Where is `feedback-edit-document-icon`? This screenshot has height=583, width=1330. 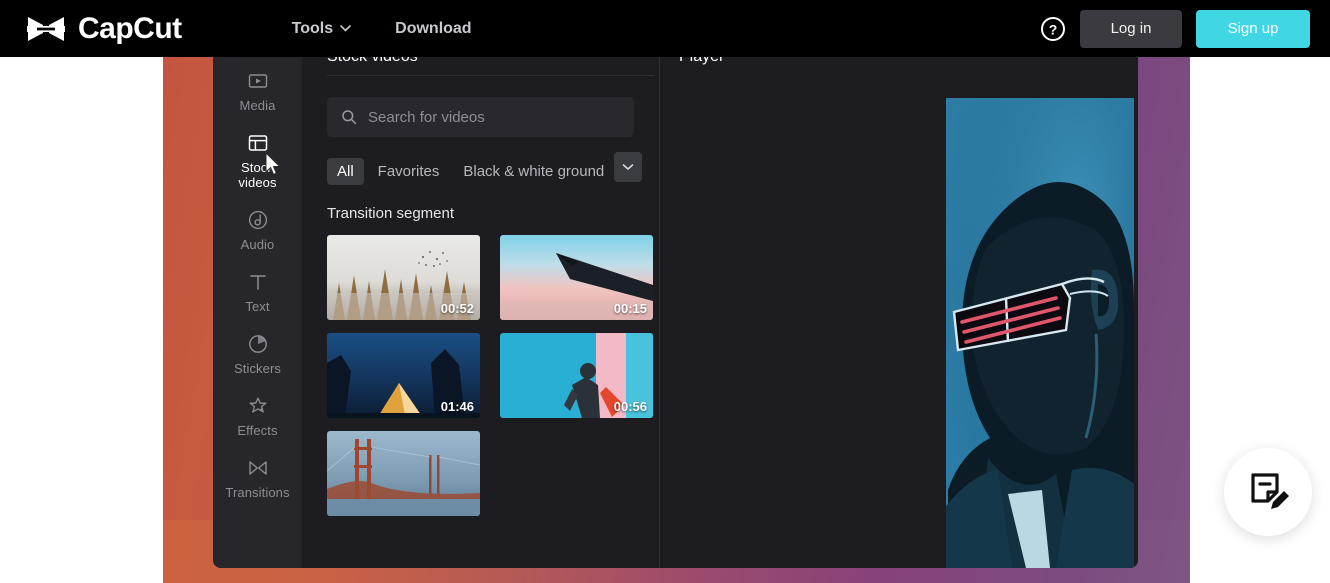 feedback-edit-document-icon is located at coordinates (1270, 491).